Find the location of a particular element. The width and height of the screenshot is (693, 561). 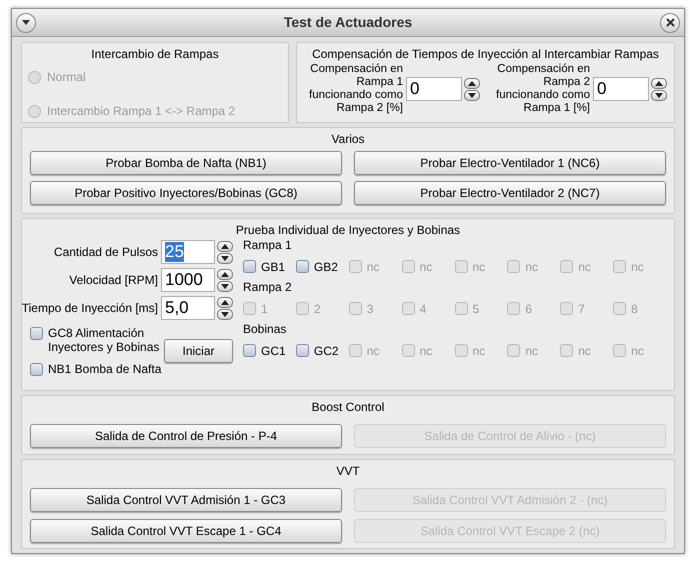

action-button: Probar Positivo Inyectores/Bobinas (GC8) is located at coordinates (186, 193).